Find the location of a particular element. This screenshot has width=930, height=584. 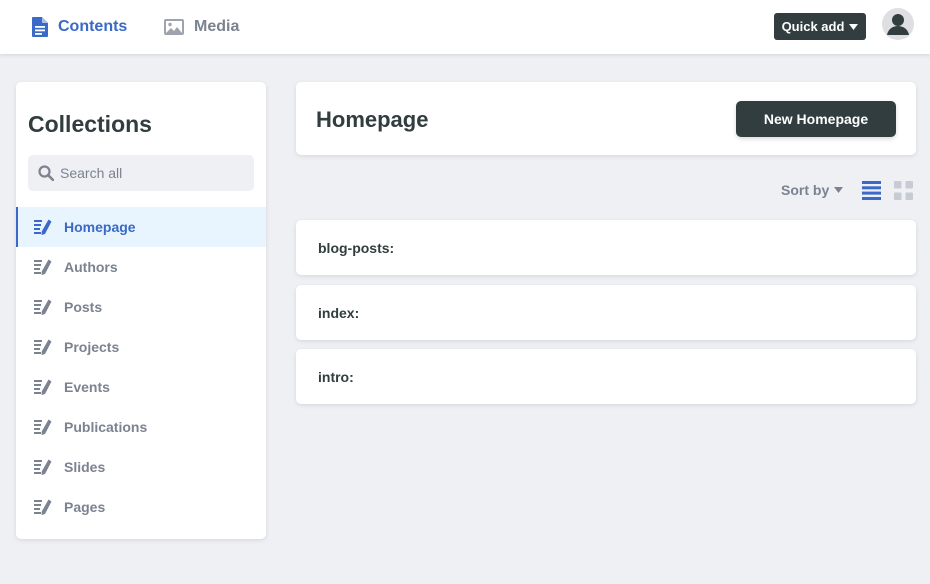

sort-by-label: Sort by is located at coordinates (805, 190).